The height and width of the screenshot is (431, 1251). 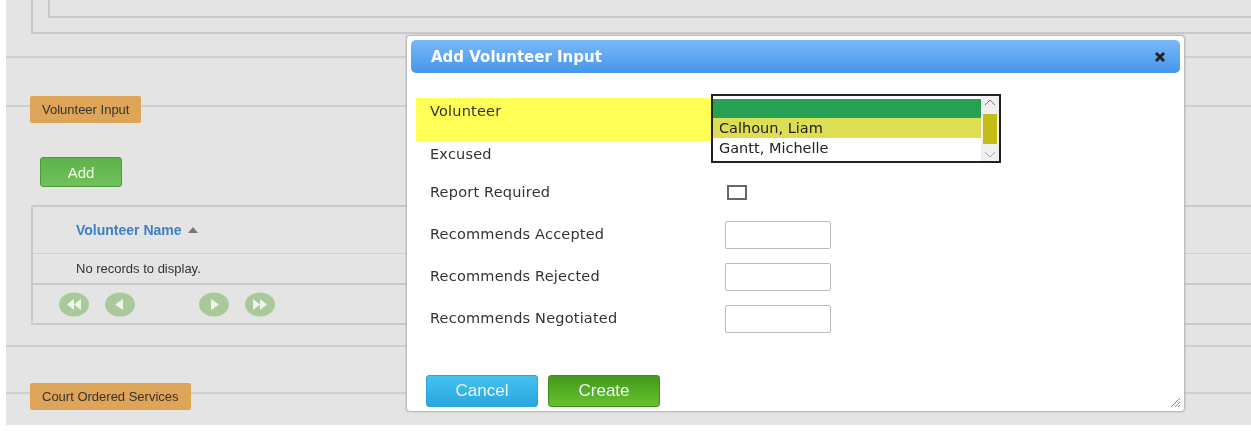 What do you see at coordinates (515, 276) in the screenshot?
I see `field-label: Recommends Rejected` at bounding box center [515, 276].